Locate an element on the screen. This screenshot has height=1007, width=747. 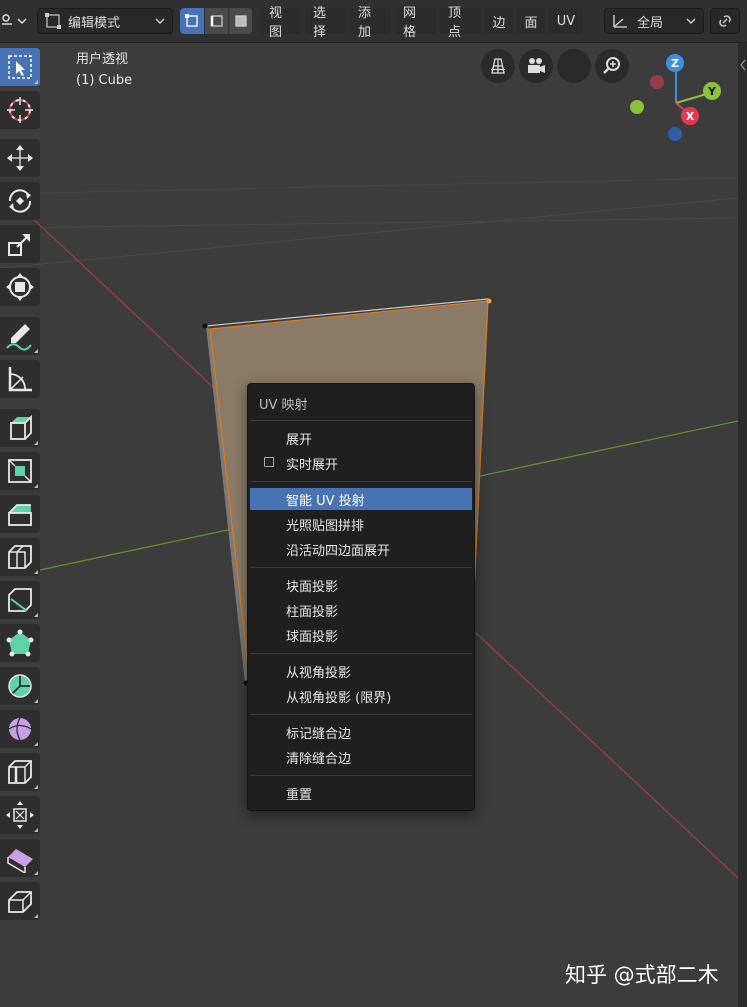
tool-inset is located at coordinates (20, 514).